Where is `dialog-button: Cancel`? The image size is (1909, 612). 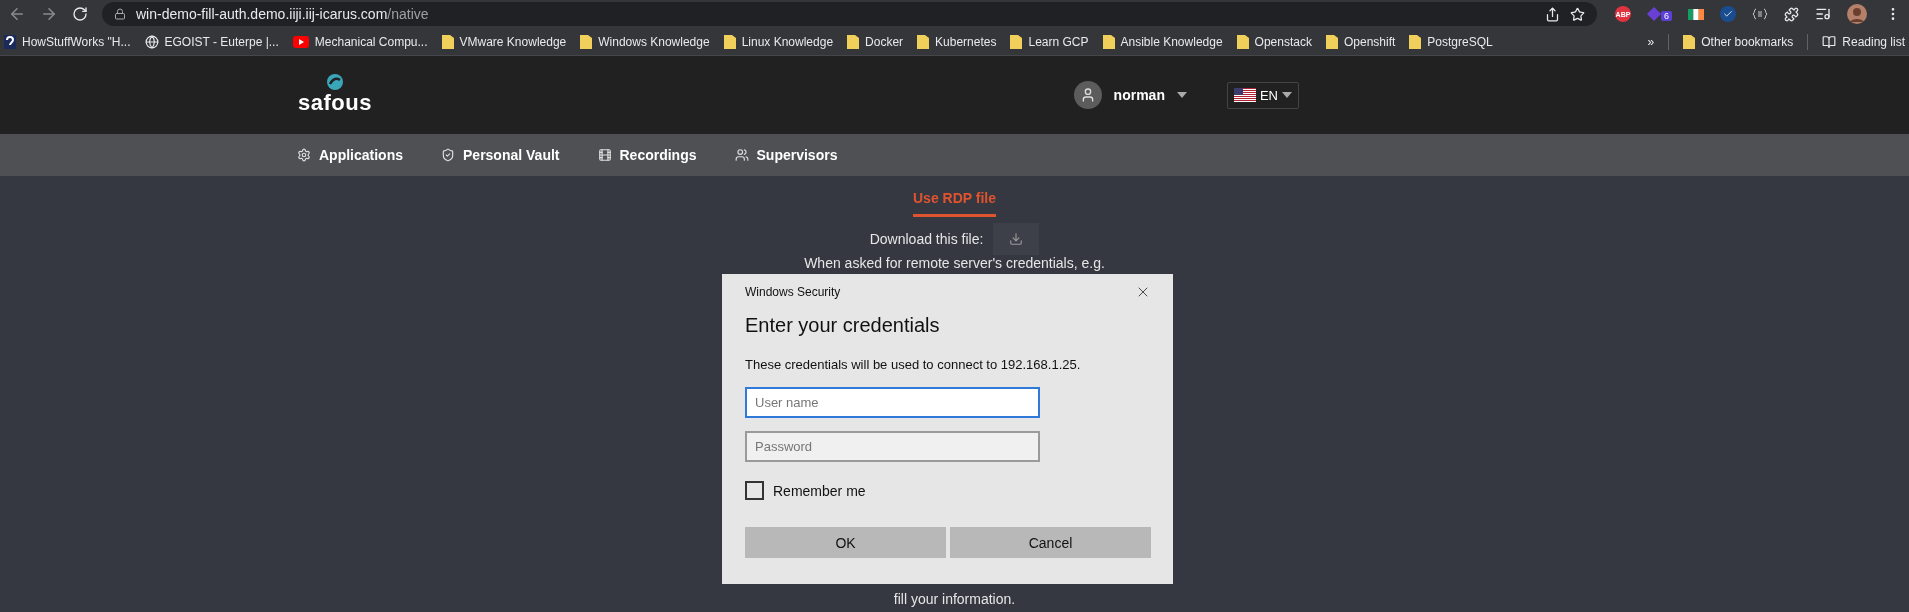 dialog-button: Cancel is located at coordinates (1050, 542).